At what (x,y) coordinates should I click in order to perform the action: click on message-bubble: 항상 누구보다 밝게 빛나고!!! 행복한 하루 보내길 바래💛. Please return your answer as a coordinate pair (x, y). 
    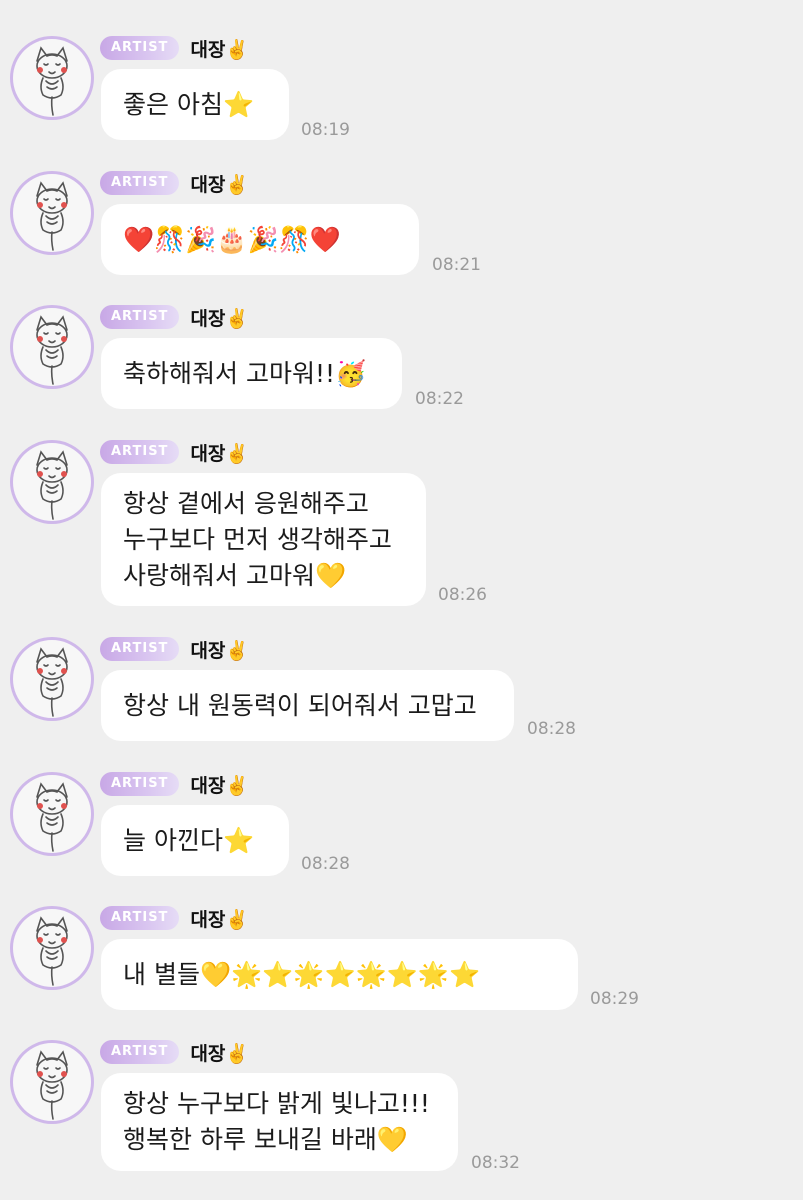
    Looking at the image, I should click on (279, 1122).